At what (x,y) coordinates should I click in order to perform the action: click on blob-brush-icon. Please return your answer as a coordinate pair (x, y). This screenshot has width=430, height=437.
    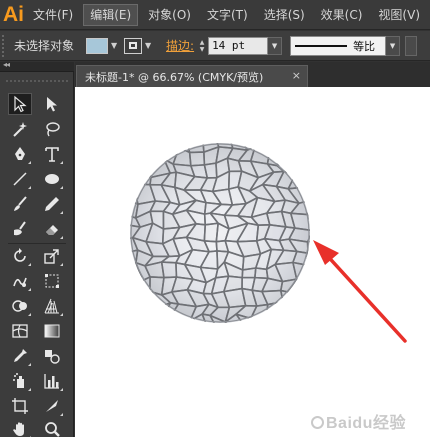
    Looking at the image, I should click on (20, 228).